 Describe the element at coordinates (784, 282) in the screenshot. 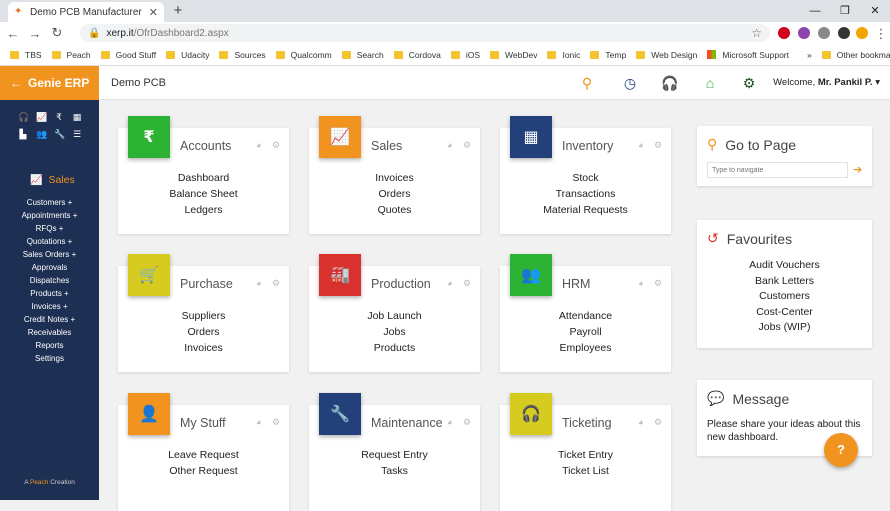

I see `favourite-link: Bank Letters` at that location.